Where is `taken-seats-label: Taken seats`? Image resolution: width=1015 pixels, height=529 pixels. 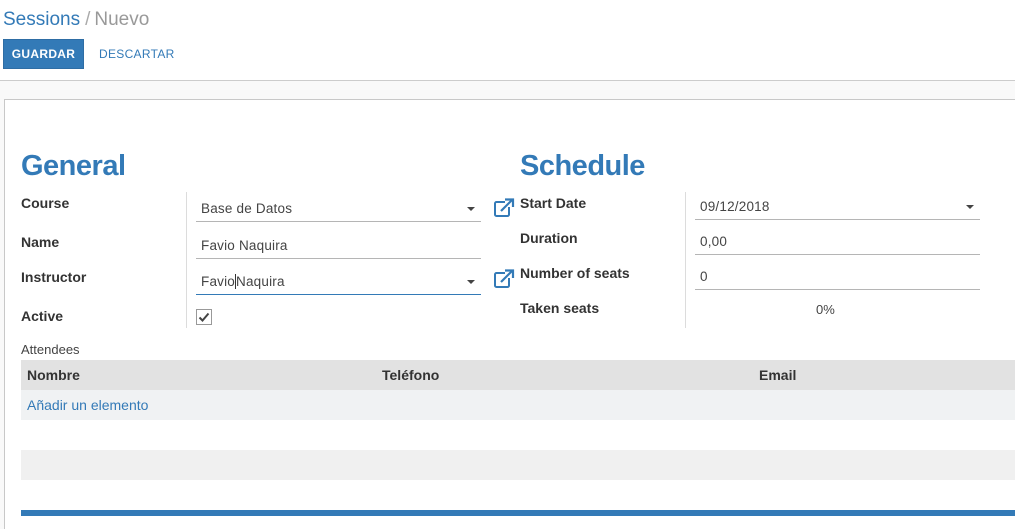
taken-seats-label: Taken seats is located at coordinates (560, 308).